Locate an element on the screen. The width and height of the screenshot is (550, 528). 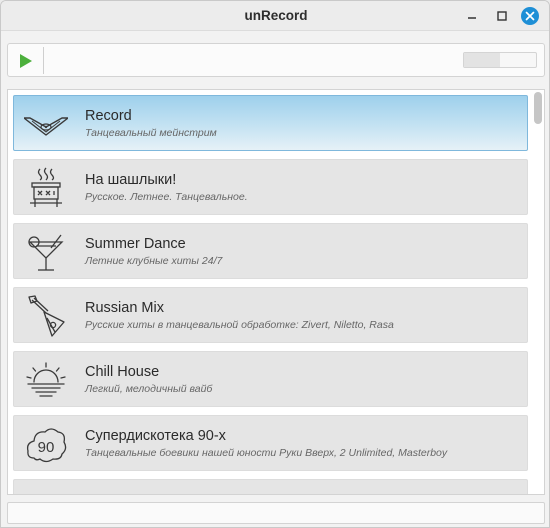
minimize-icon is located at coordinates (472, 18).